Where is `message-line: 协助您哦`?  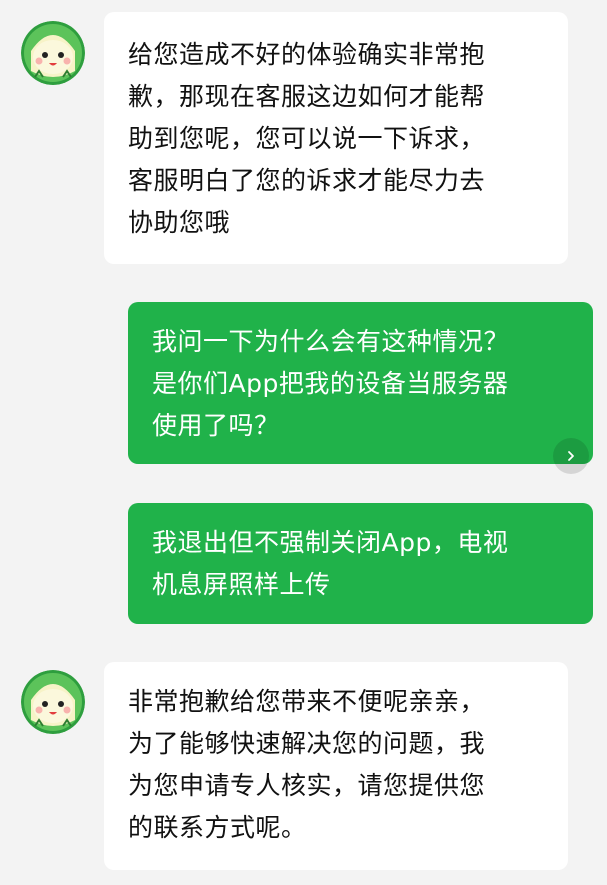 message-line: 协助您哦 is located at coordinates (179, 222).